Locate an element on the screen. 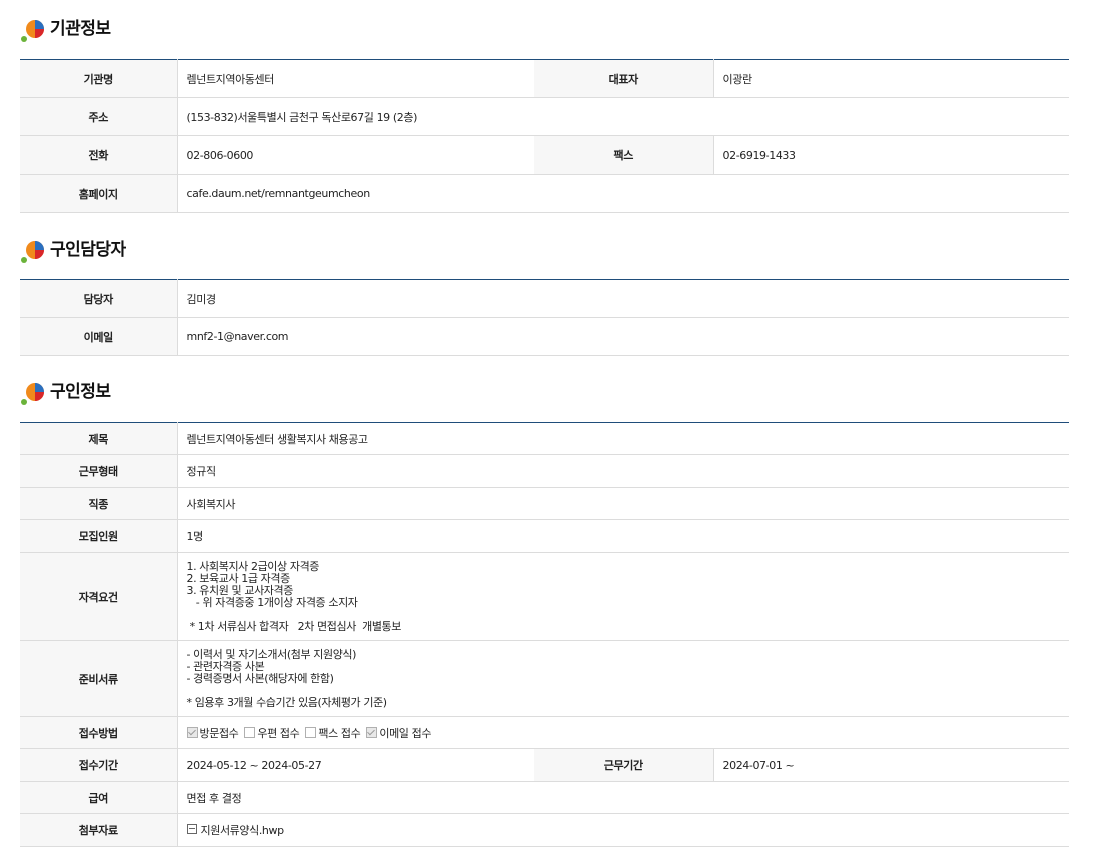 Image resolution: width=1111 pixels, height=847 pixels. method-option-label: 방문접수 is located at coordinates (219, 733).